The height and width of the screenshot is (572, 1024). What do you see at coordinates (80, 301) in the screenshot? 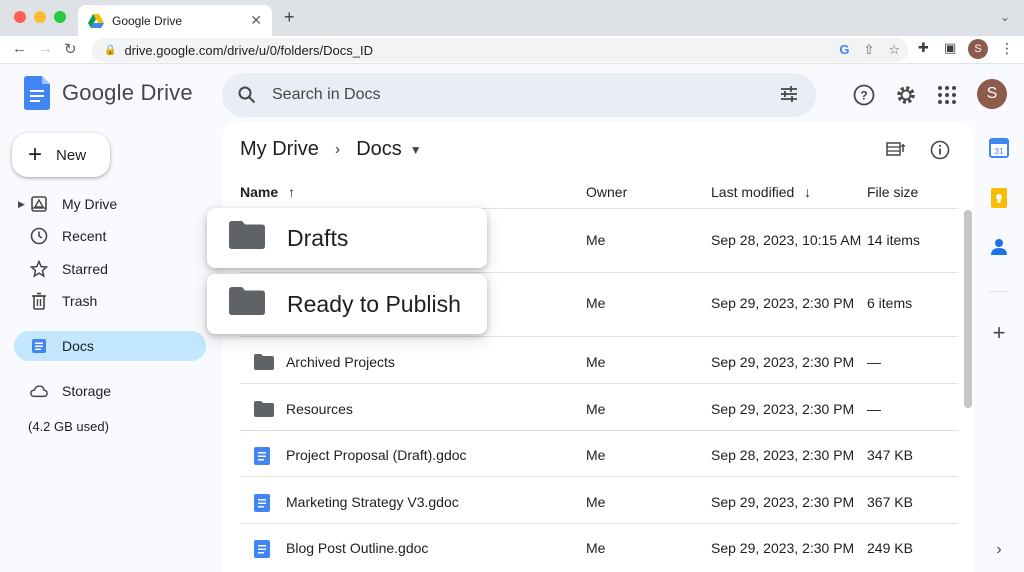
I see `sidebar-item-label: Trash` at bounding box center [80, 301].